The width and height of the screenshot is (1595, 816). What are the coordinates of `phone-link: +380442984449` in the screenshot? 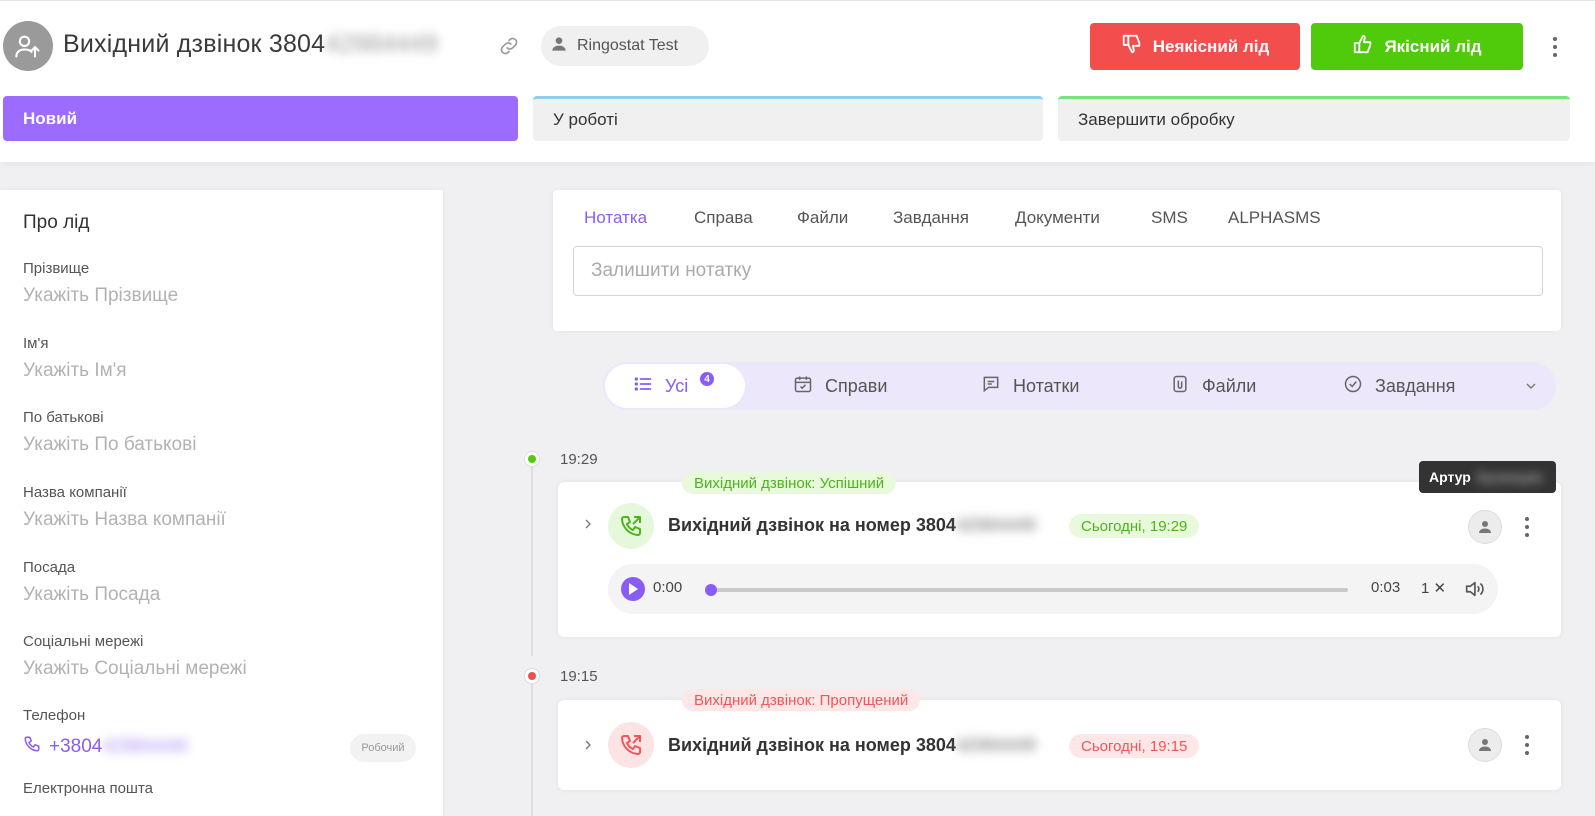 It's located at (105, 747).